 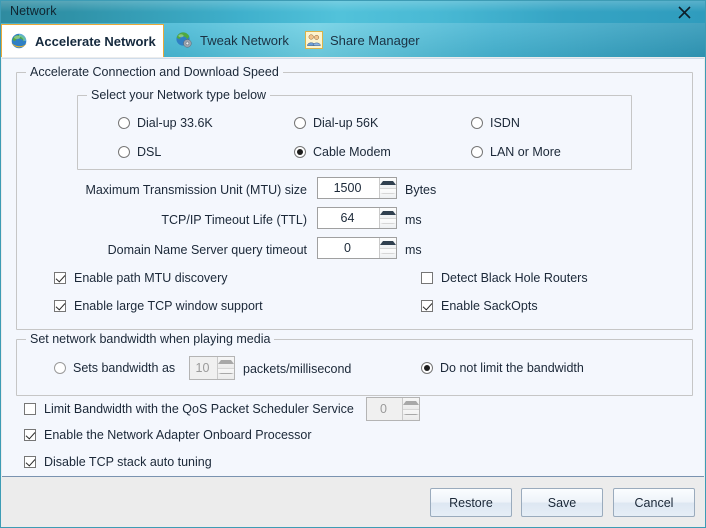 I want to click on tab-share-manager: Share Manager, so click(x=361, y=40).